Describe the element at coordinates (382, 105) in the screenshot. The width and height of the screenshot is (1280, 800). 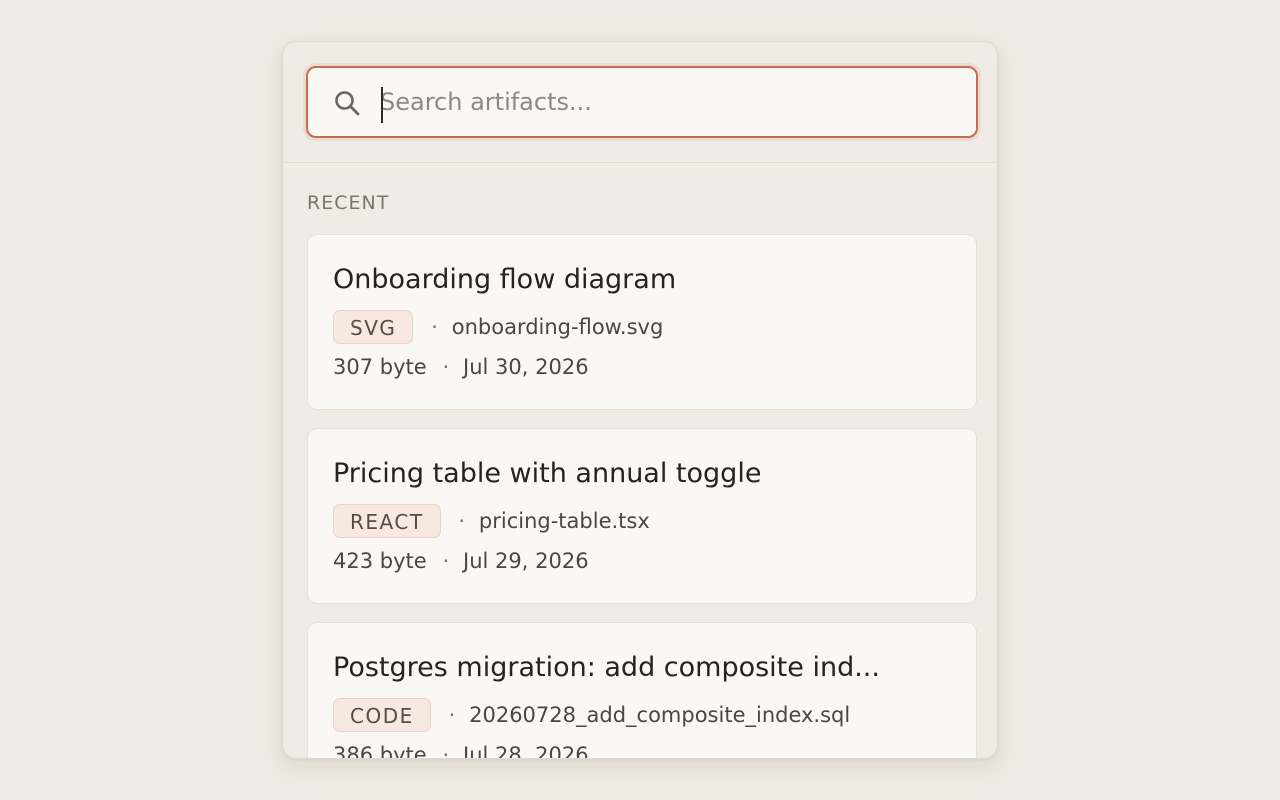
I see `text-caret` at that location.